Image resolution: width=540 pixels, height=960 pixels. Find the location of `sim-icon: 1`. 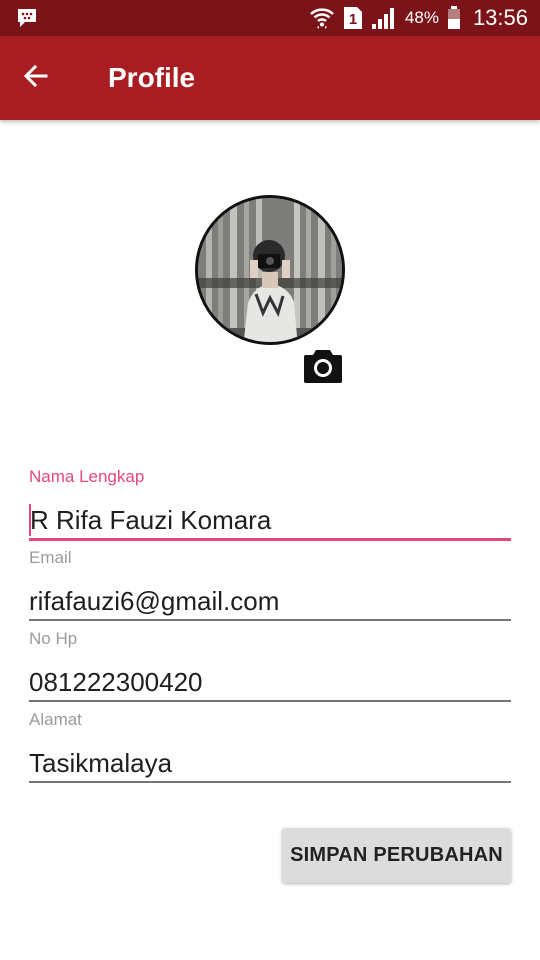

sim-icon: 1 is located at coordinates (353, 18).